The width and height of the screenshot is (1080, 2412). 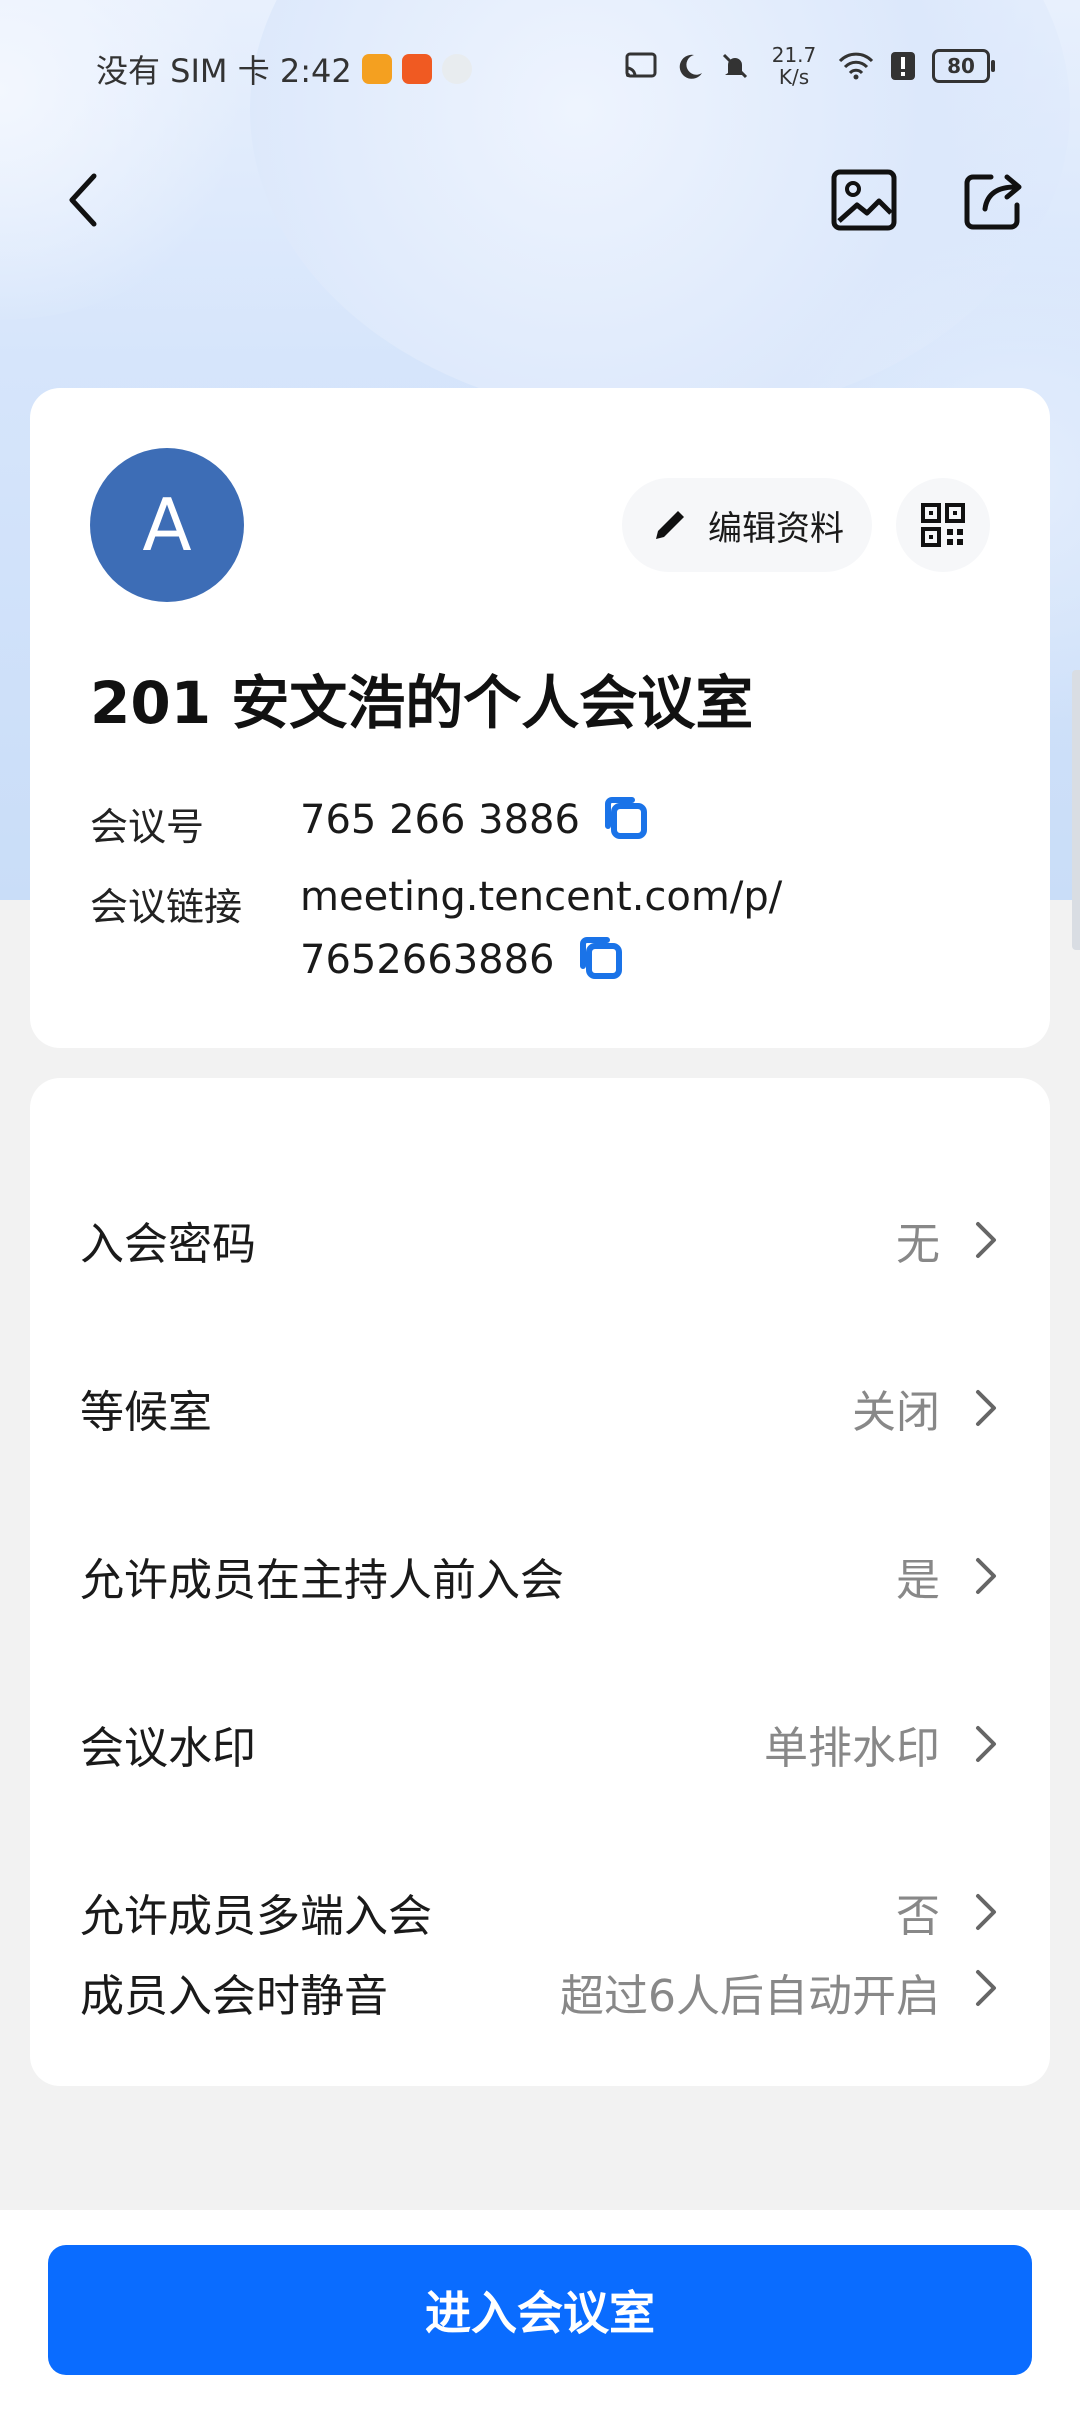 I want to click on setting-row-join-before-host: 允许成员在主持人前入会 是, so click(x=540, y=1576).